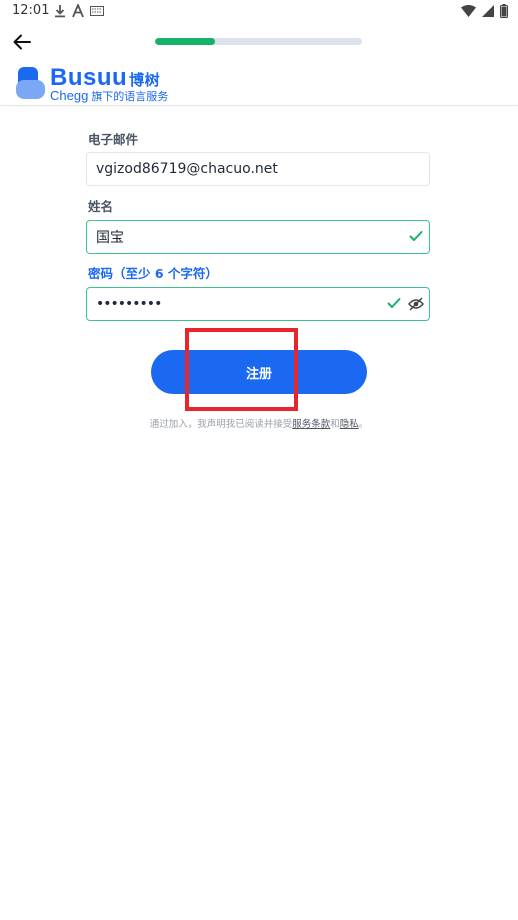  What do you see at coordinates (130, 96) in the screenshot?
I see `sub-brand-text: 旗下的语言服务` at bounding box center [130, 96].